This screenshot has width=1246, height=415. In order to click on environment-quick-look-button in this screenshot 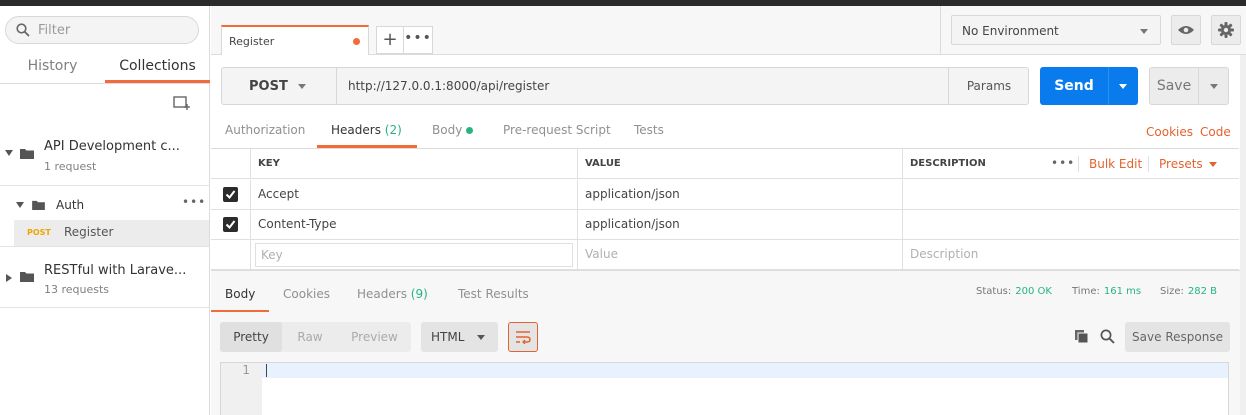, I will do `click(1186, 30)`.